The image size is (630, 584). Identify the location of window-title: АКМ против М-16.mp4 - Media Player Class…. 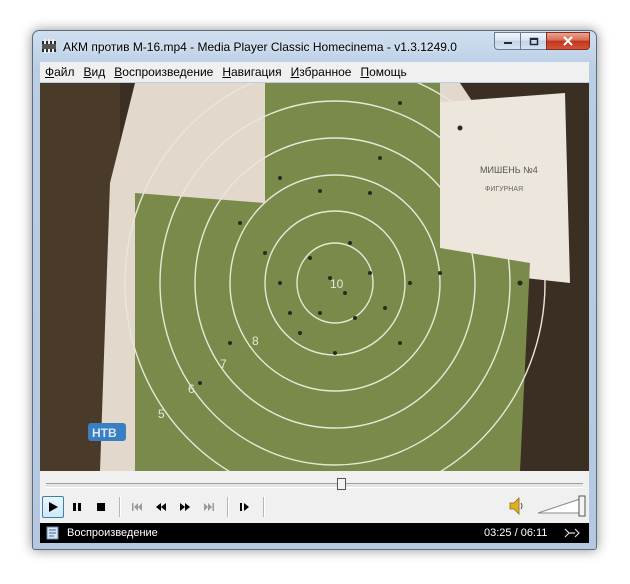
(260, 47).